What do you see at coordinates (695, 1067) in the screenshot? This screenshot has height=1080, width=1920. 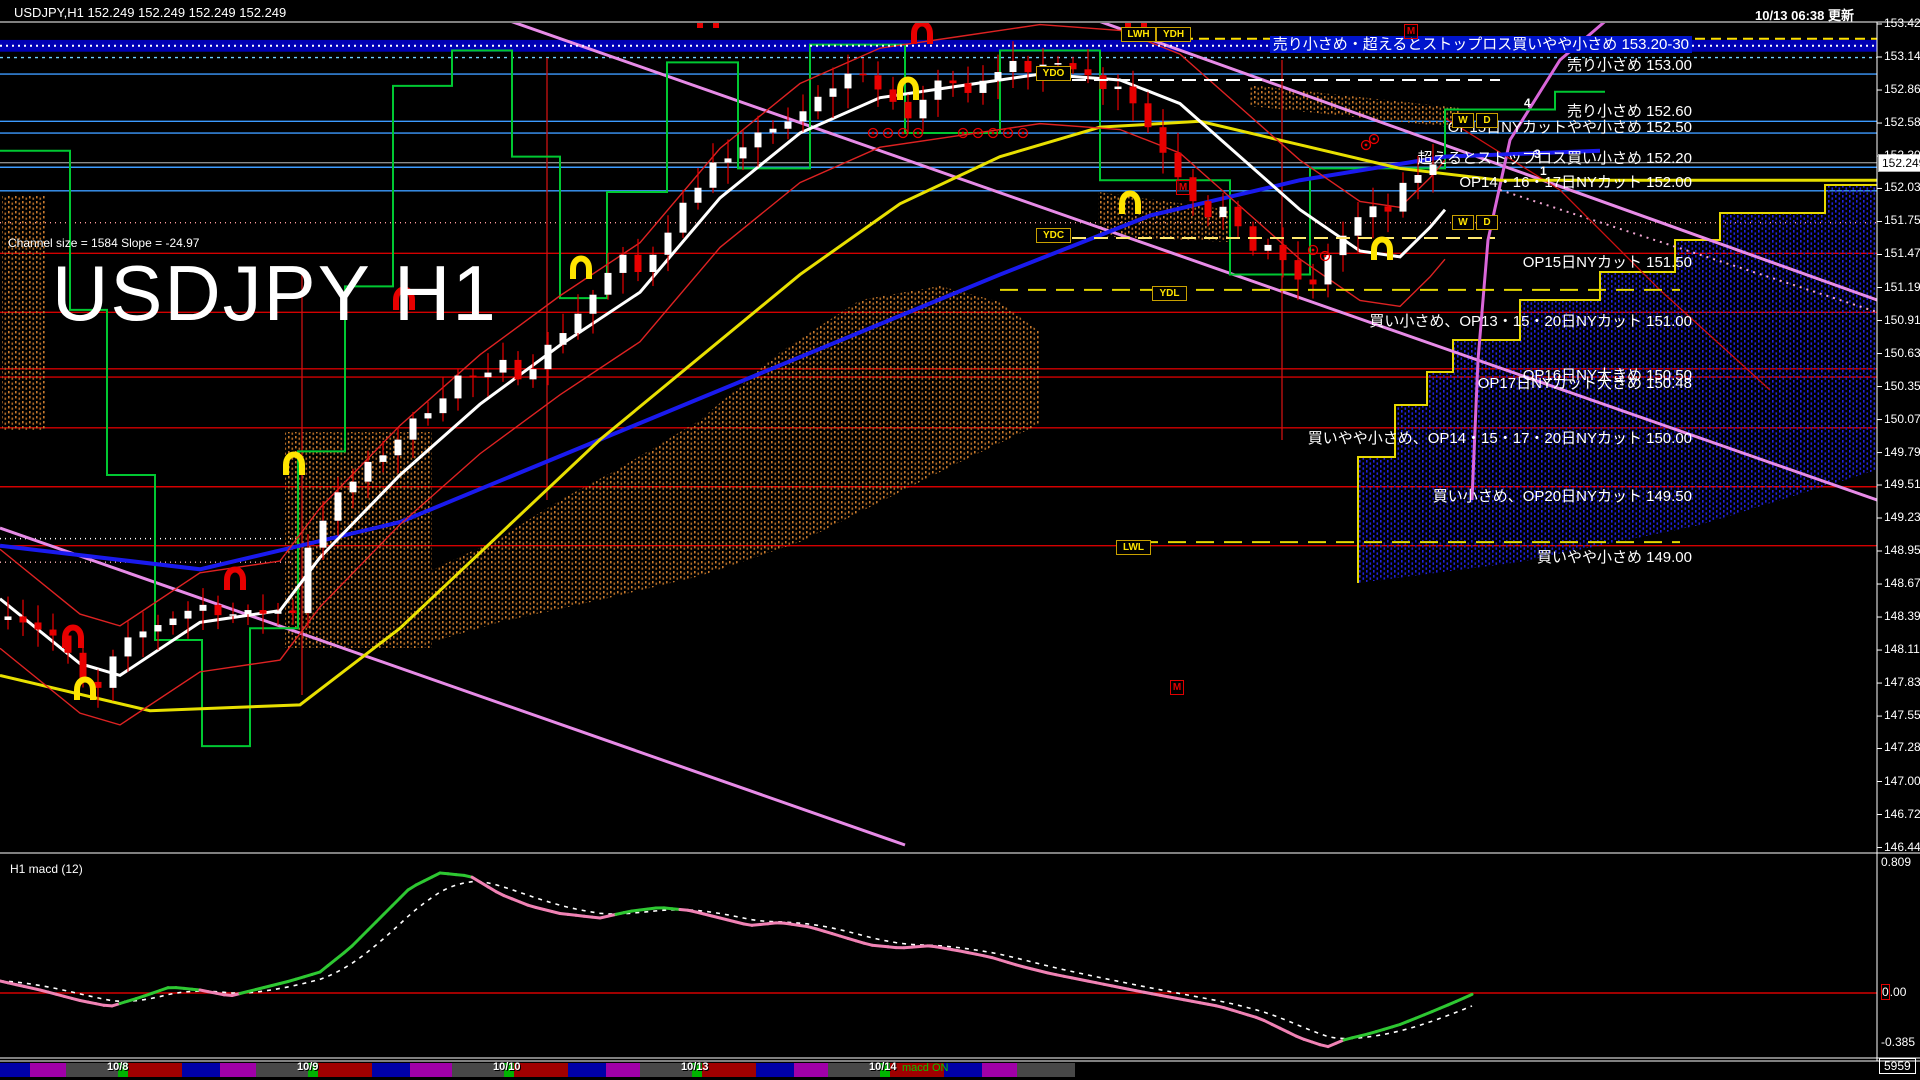 I see `date-label: 10/13` at bounding box center [695, 1067].